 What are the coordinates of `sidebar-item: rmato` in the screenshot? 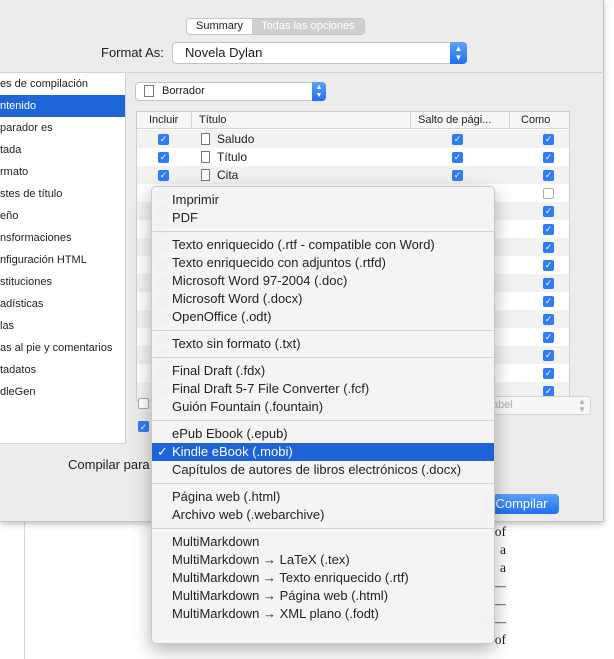 It's located at (62, 172).